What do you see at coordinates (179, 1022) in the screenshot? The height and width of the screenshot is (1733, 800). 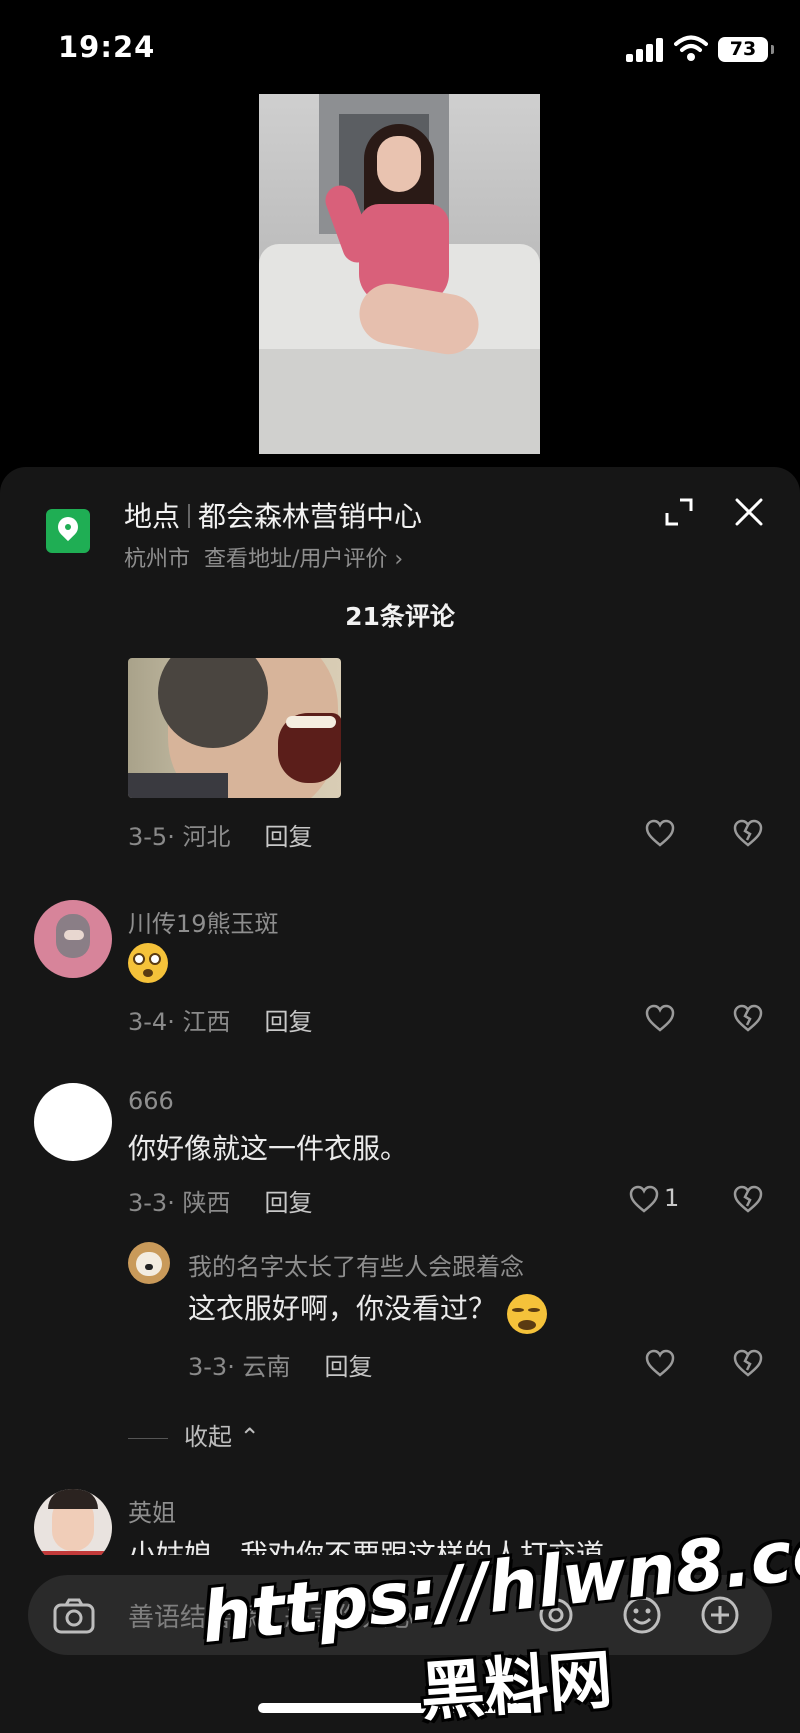 I see `comment-date-location: 3-4· 江西` at bounding box center [179, 1022].